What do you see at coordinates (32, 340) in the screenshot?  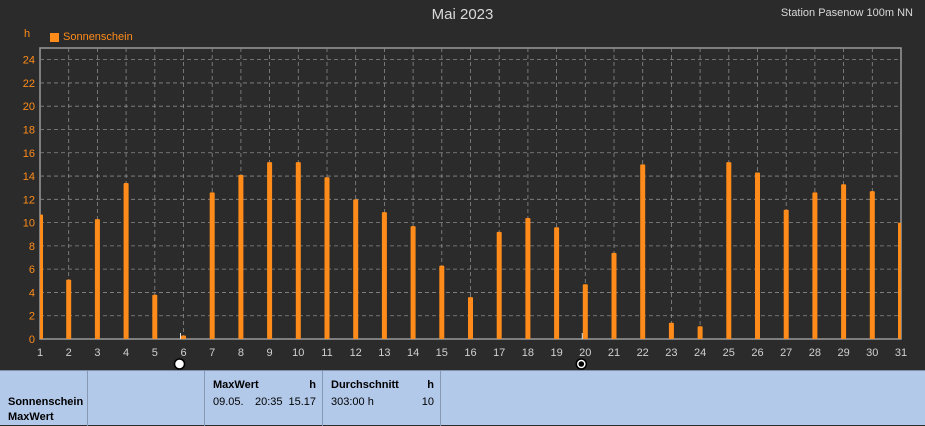 I see `y-tick-label: 0` at bounding box center [32, 340].